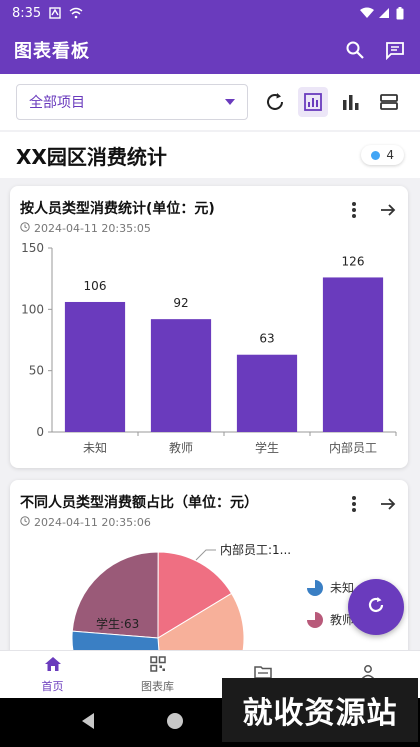  I want to click on chart-count-badge: 4, so click(382, 155).